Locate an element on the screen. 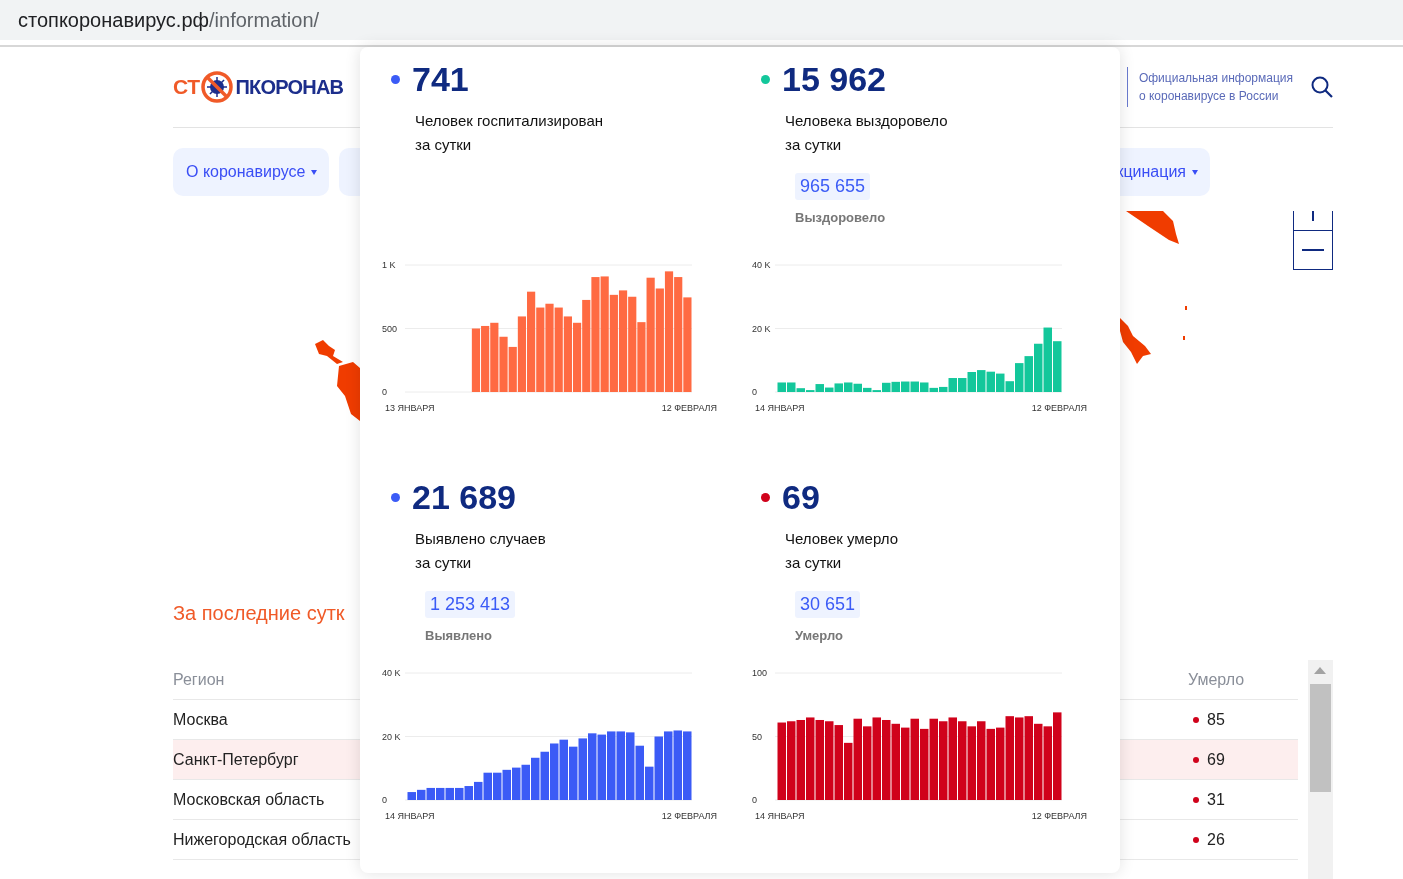  stat-label: Человек умерло за сутки is located at coordinates (842, 551).